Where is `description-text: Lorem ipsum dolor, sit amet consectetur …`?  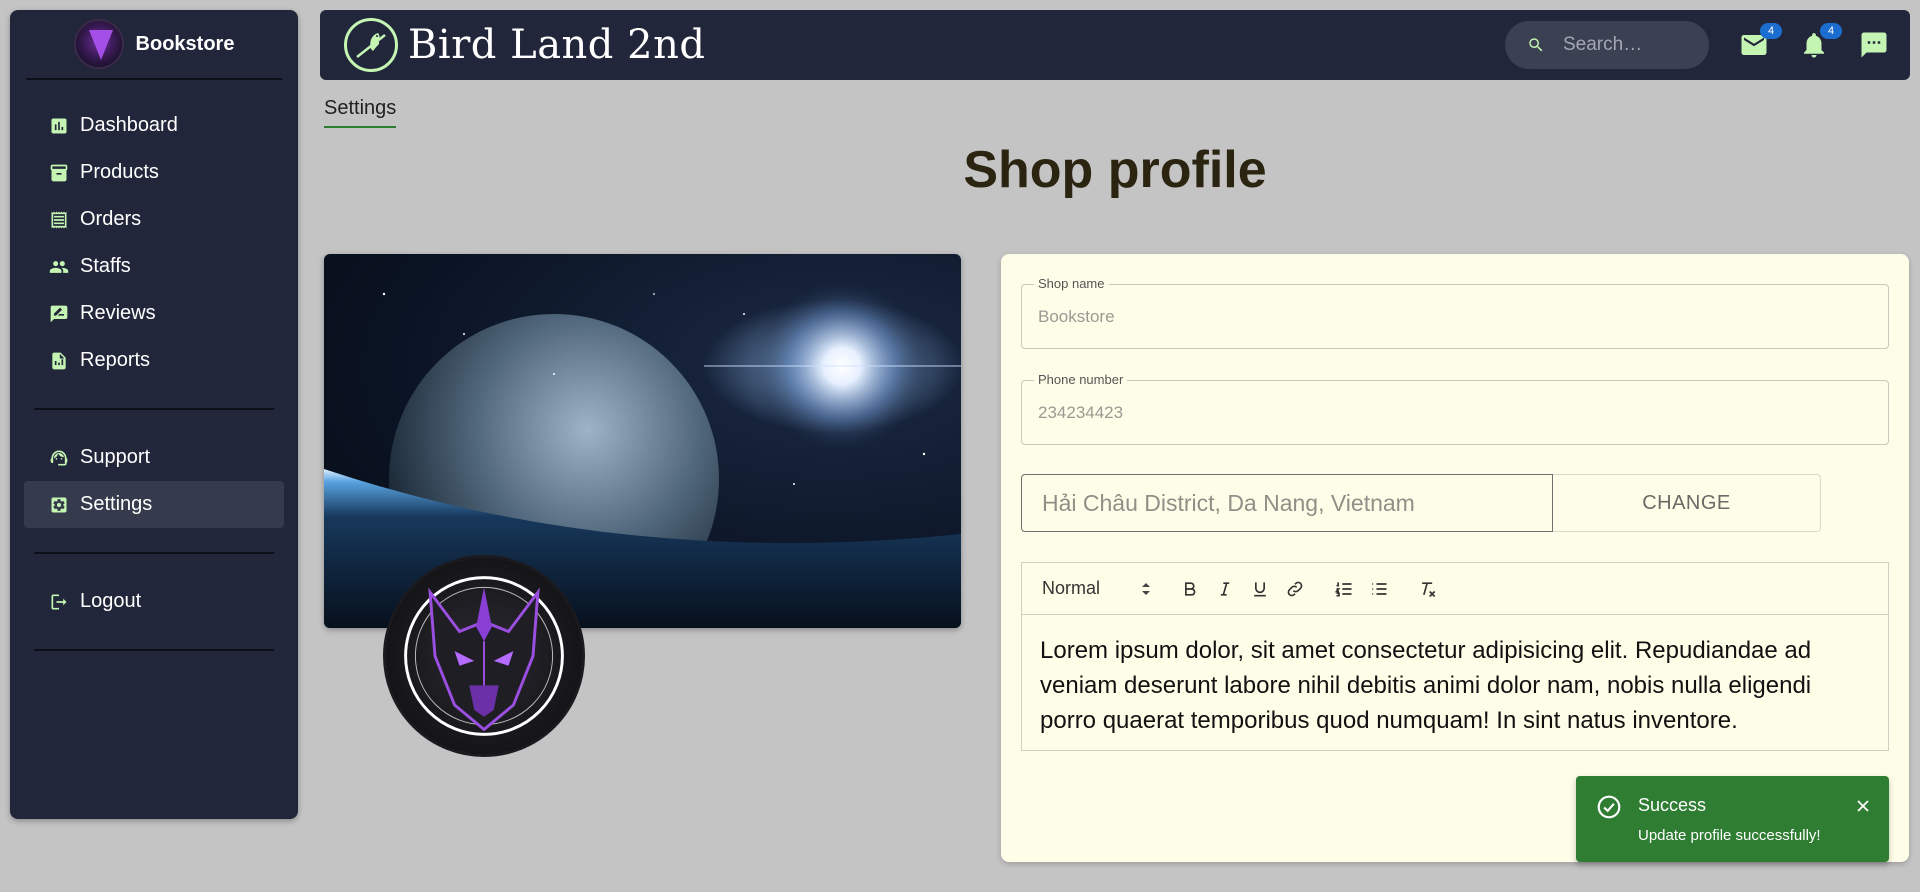 description-text: Lorem ipsum dolor, sit amet consectetur … is located at coordinates (1455, 685).